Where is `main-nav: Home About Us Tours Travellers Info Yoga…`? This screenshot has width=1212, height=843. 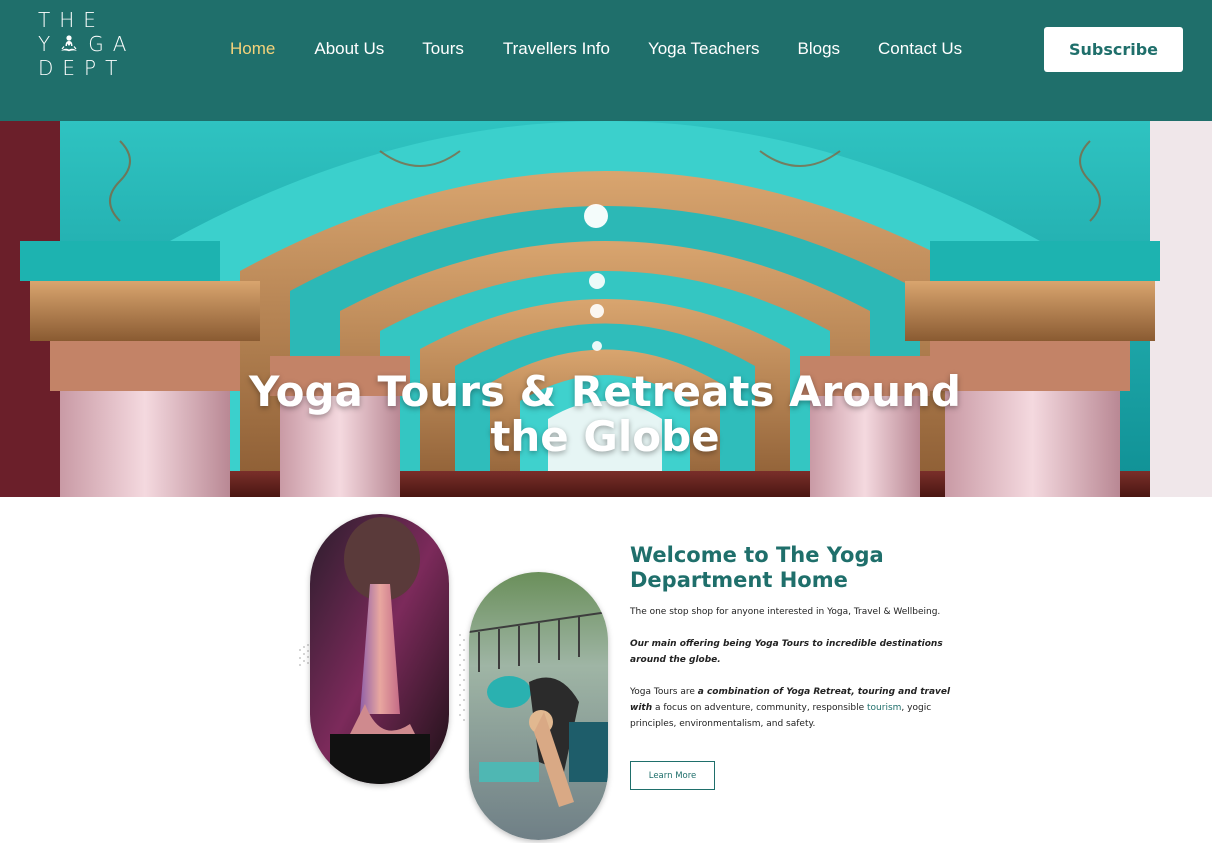
main-nav: Home About Us Tours Travellers Info Yoga… is located at coordinates (596, 50).